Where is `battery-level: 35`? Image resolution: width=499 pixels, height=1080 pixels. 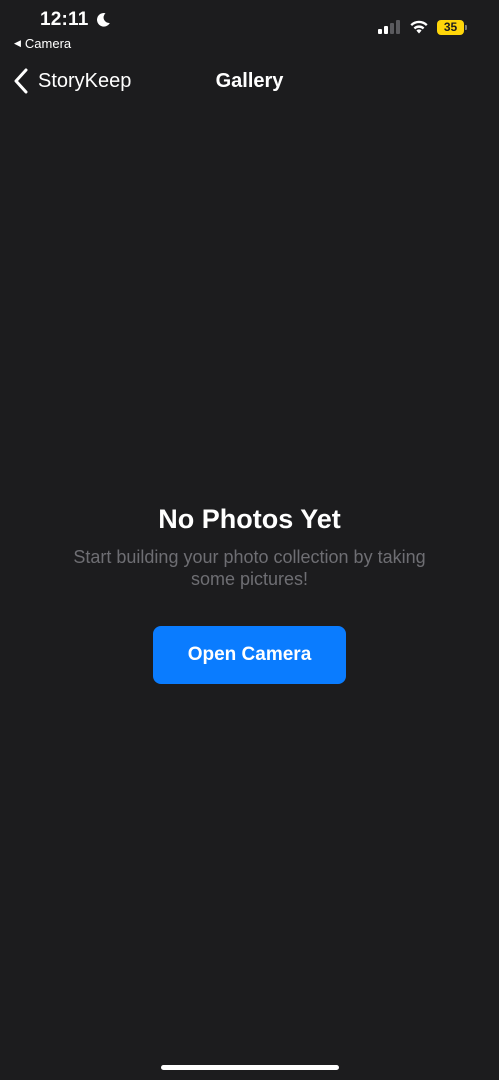 battery-level: 35 is located at coordinates (450, 27).